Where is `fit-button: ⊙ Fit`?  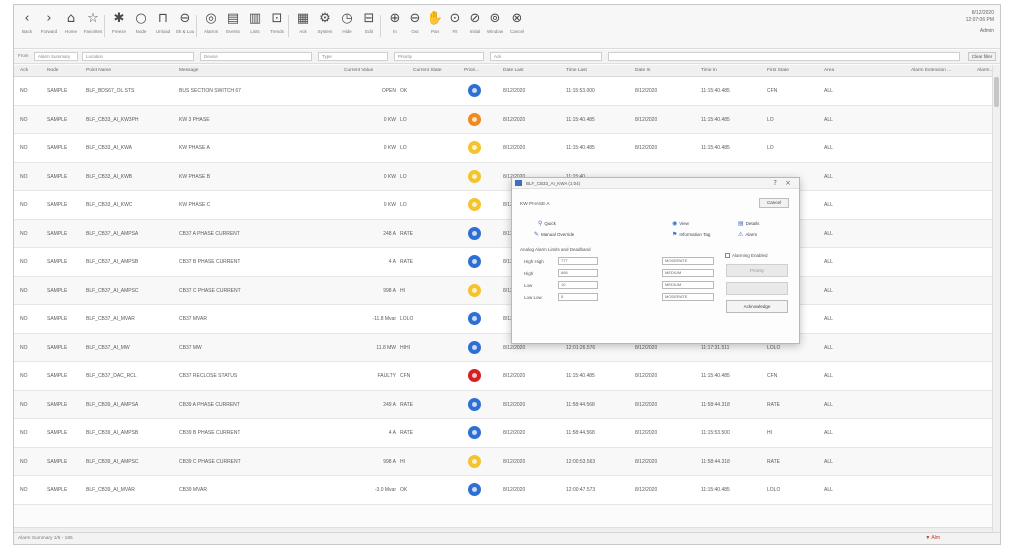 fit-button: ⊙ Fit is located at coordinates (455, 27).